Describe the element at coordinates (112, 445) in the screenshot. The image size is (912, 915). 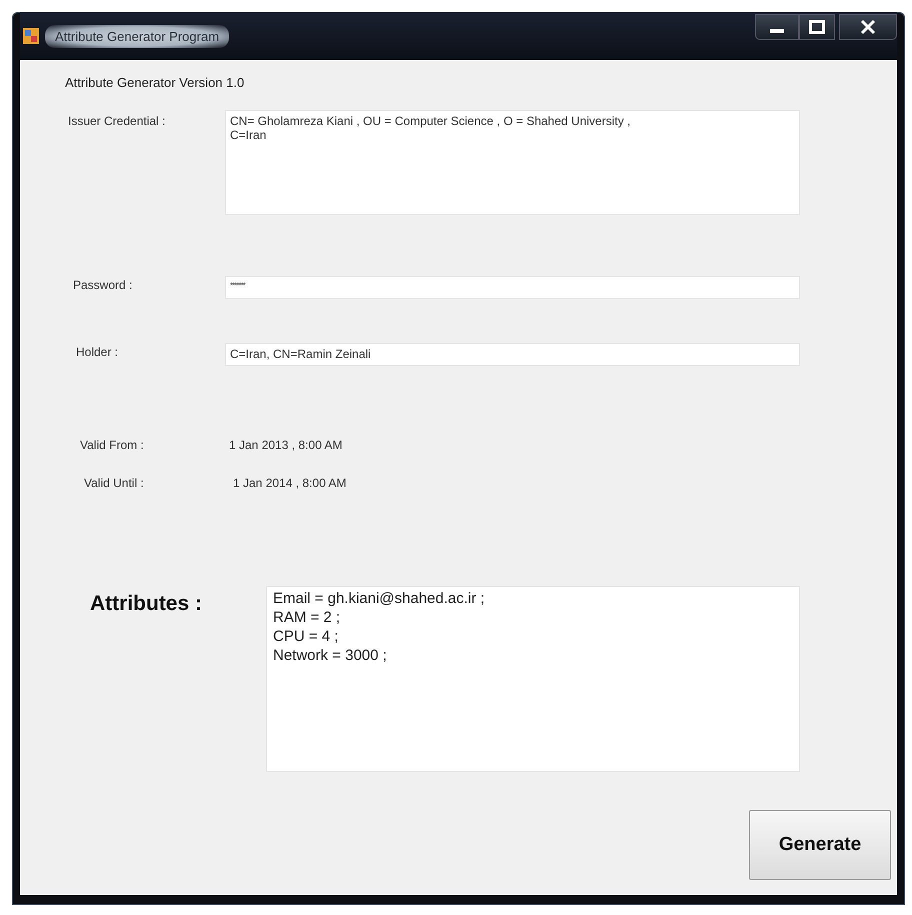
I see `field-label: Valid From :` at that location.